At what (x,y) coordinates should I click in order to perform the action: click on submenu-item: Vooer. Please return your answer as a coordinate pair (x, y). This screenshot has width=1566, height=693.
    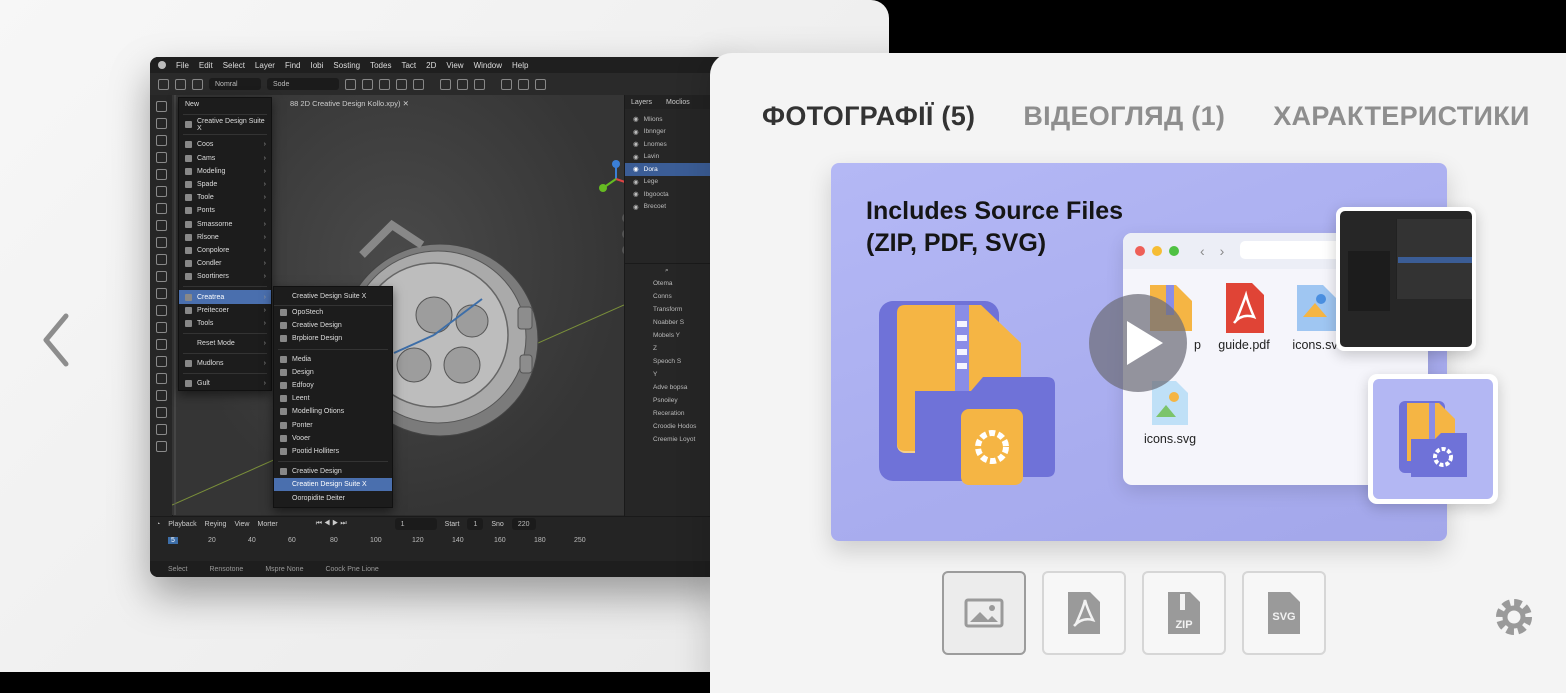
    Looking at the image, I should click on (333, 438).